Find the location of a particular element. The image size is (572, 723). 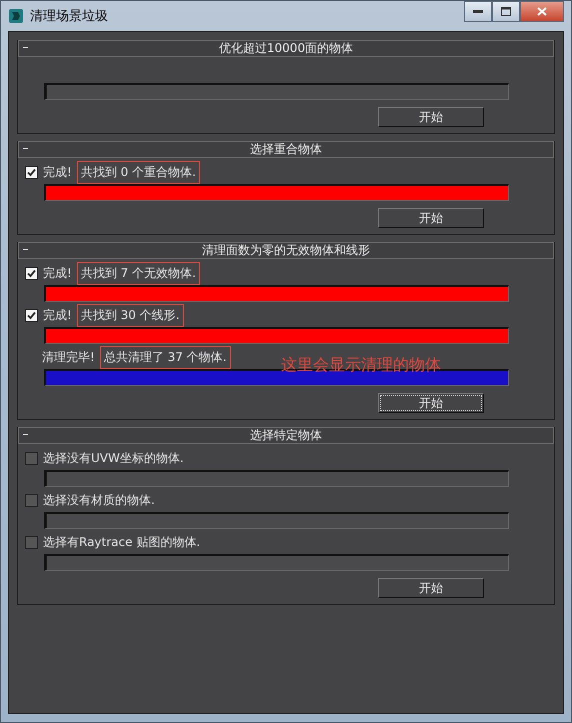

minimize-button is located at coordinates (478, 11).